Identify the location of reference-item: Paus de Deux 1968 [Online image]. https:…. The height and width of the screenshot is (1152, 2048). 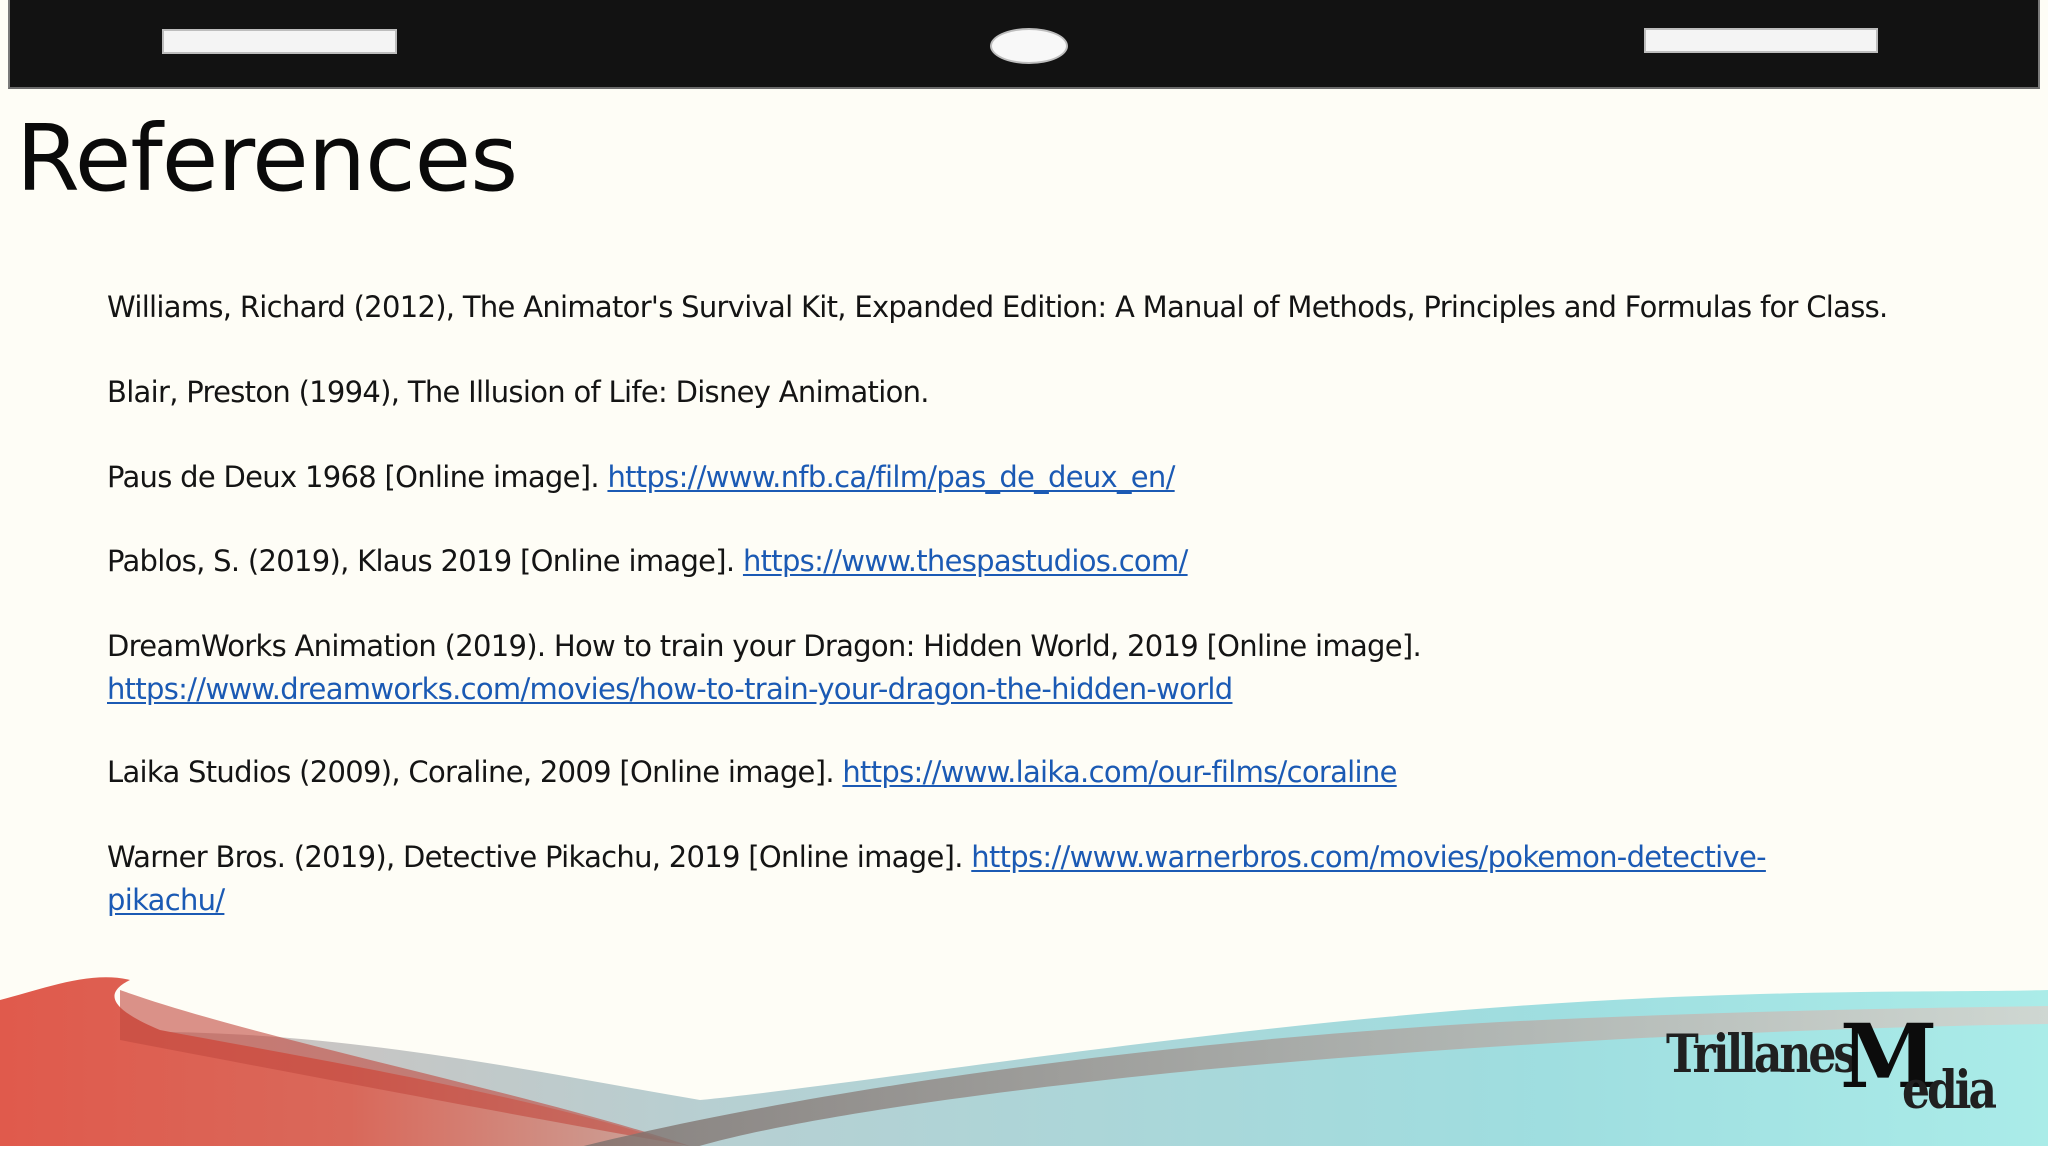
(1057, 477).